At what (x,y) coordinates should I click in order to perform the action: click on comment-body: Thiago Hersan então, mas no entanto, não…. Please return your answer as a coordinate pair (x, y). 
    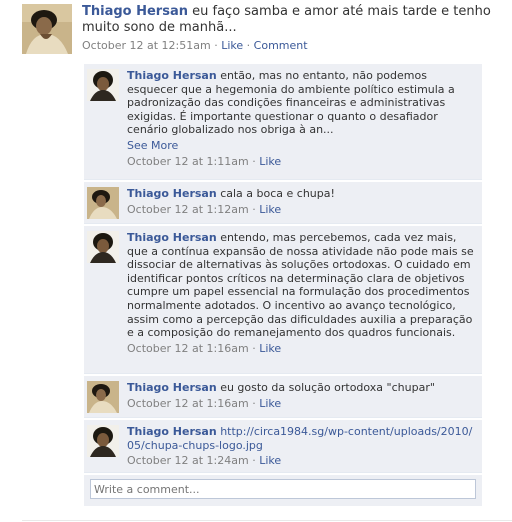
    Looking at the image, I should click on (301, 103).